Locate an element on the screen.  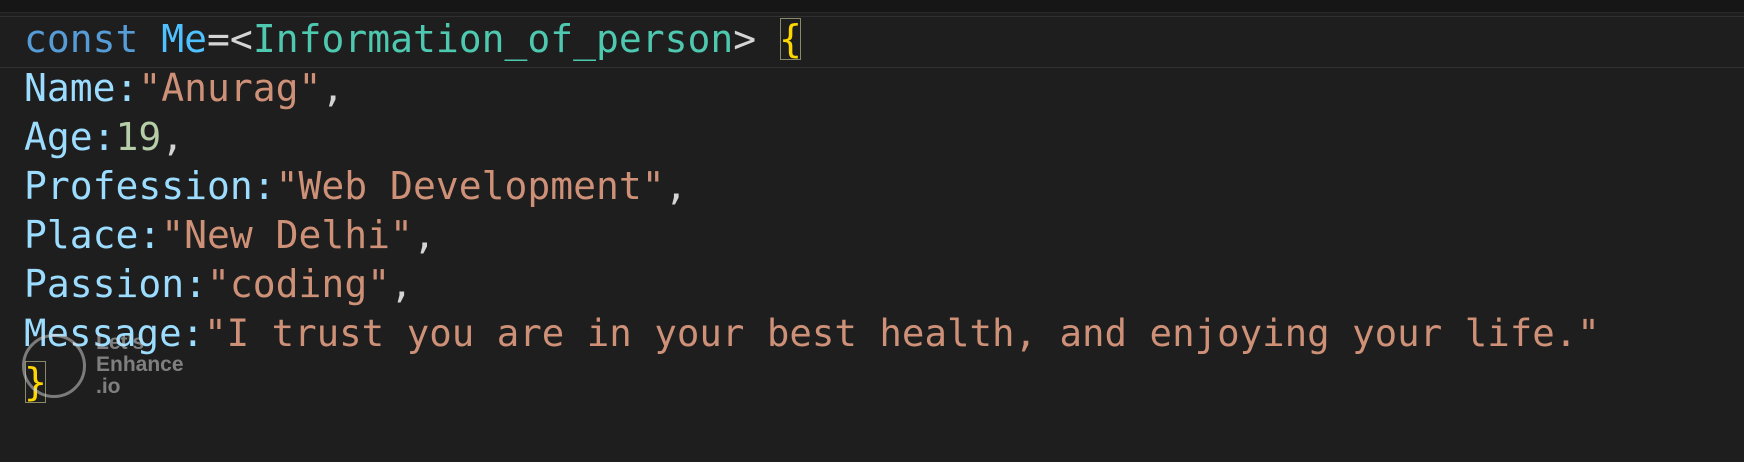
watermark-line-2: Enhance is located at coordinates (140, 364).